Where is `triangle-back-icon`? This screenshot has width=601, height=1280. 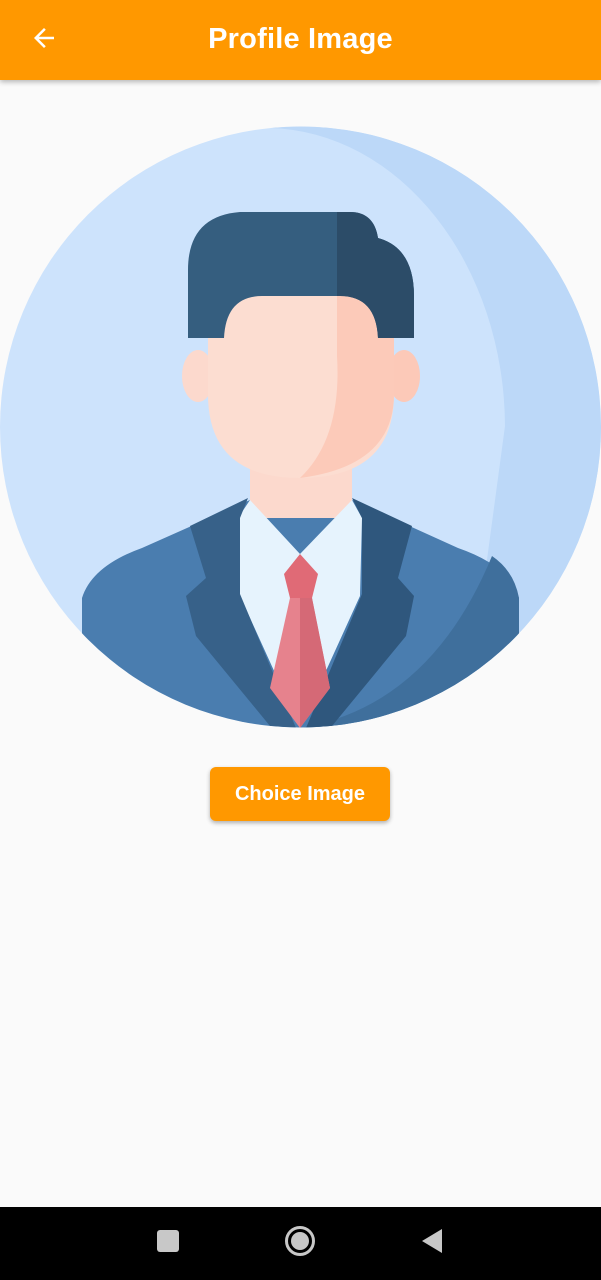
triangle-back-icon is located at coordinates (432, 1243).